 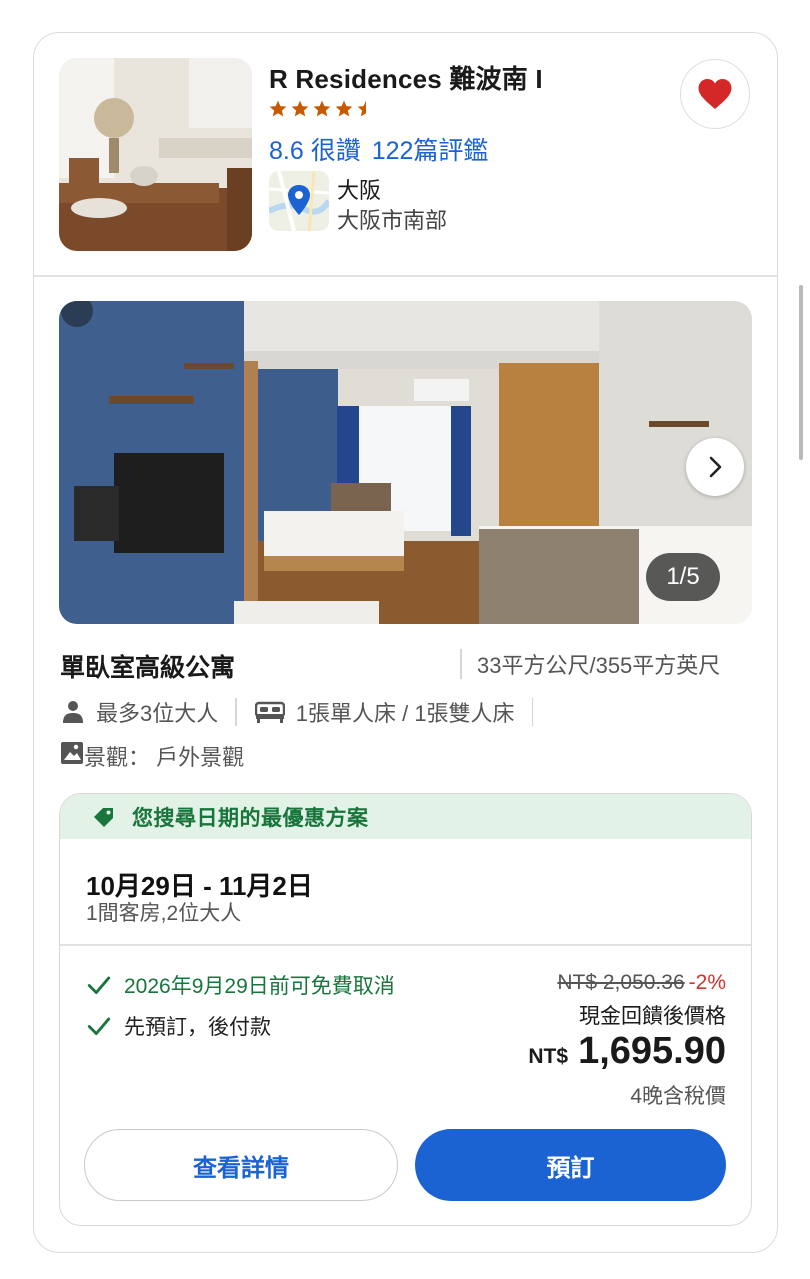 I want to click on room-size: 33平方公尺/355平方英尺, so click(x=599, y=665).